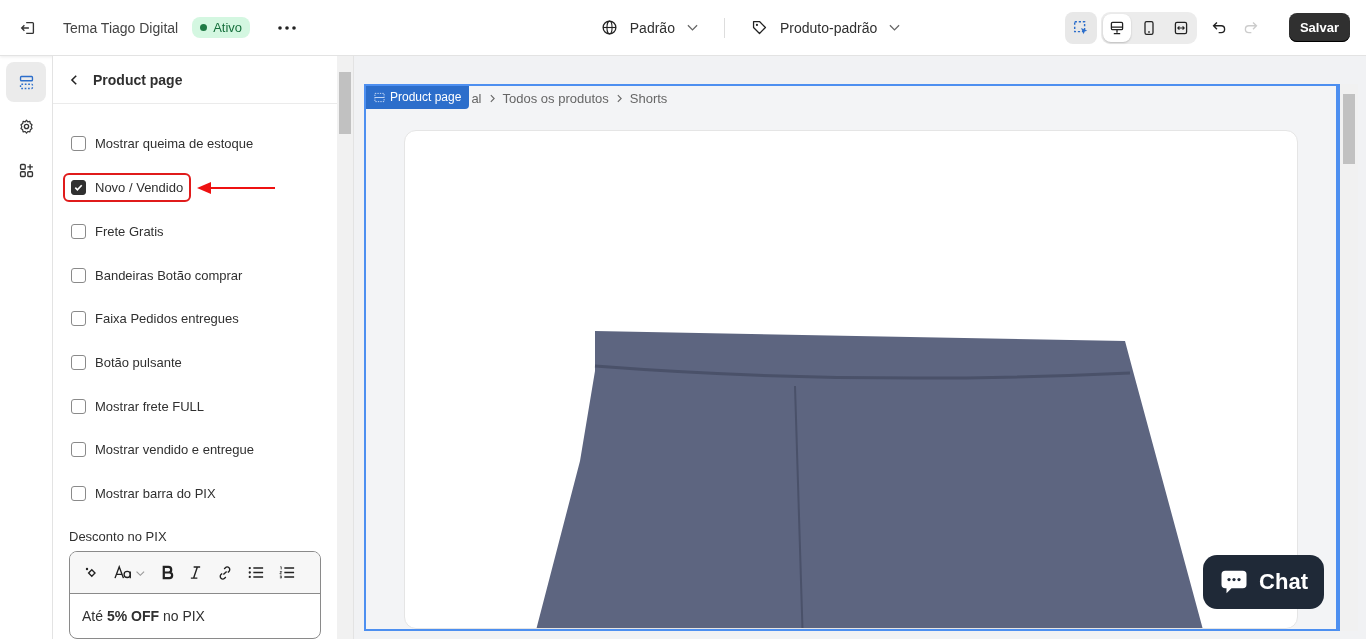 The width and height of the screenshot is (1366, 639). Describe the element at coordinates (26, 170) in the screenshot. I see `apps-icon` at that location.